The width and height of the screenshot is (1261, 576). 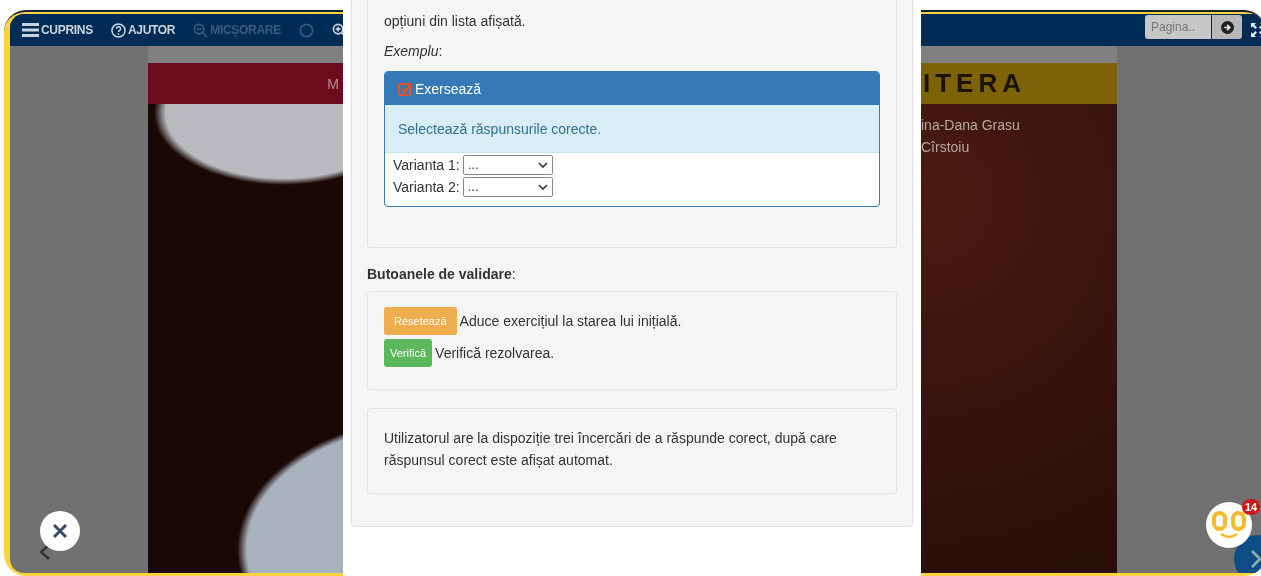 What do you see at coordinates (1229, 525) in the screenshot?
I see `smiley-icon` at bounding box center [1229, 525].